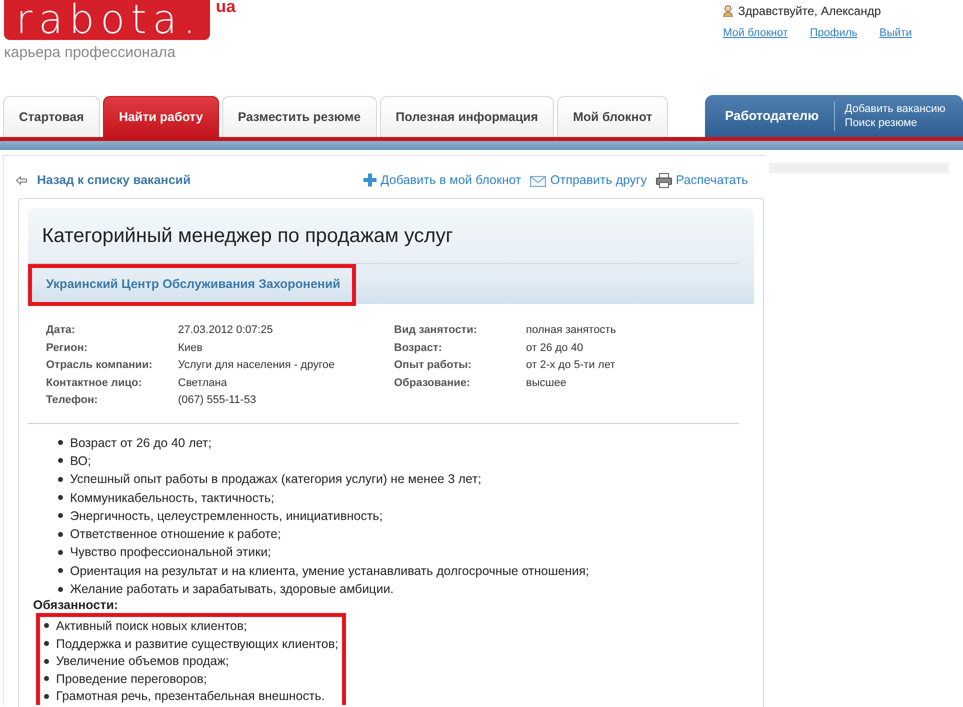 The height and width of the screenshot is (707, 963). Describe the element at coordinates (433, 383) in the screenshot. I see `detail-label: Образование:` at that location.